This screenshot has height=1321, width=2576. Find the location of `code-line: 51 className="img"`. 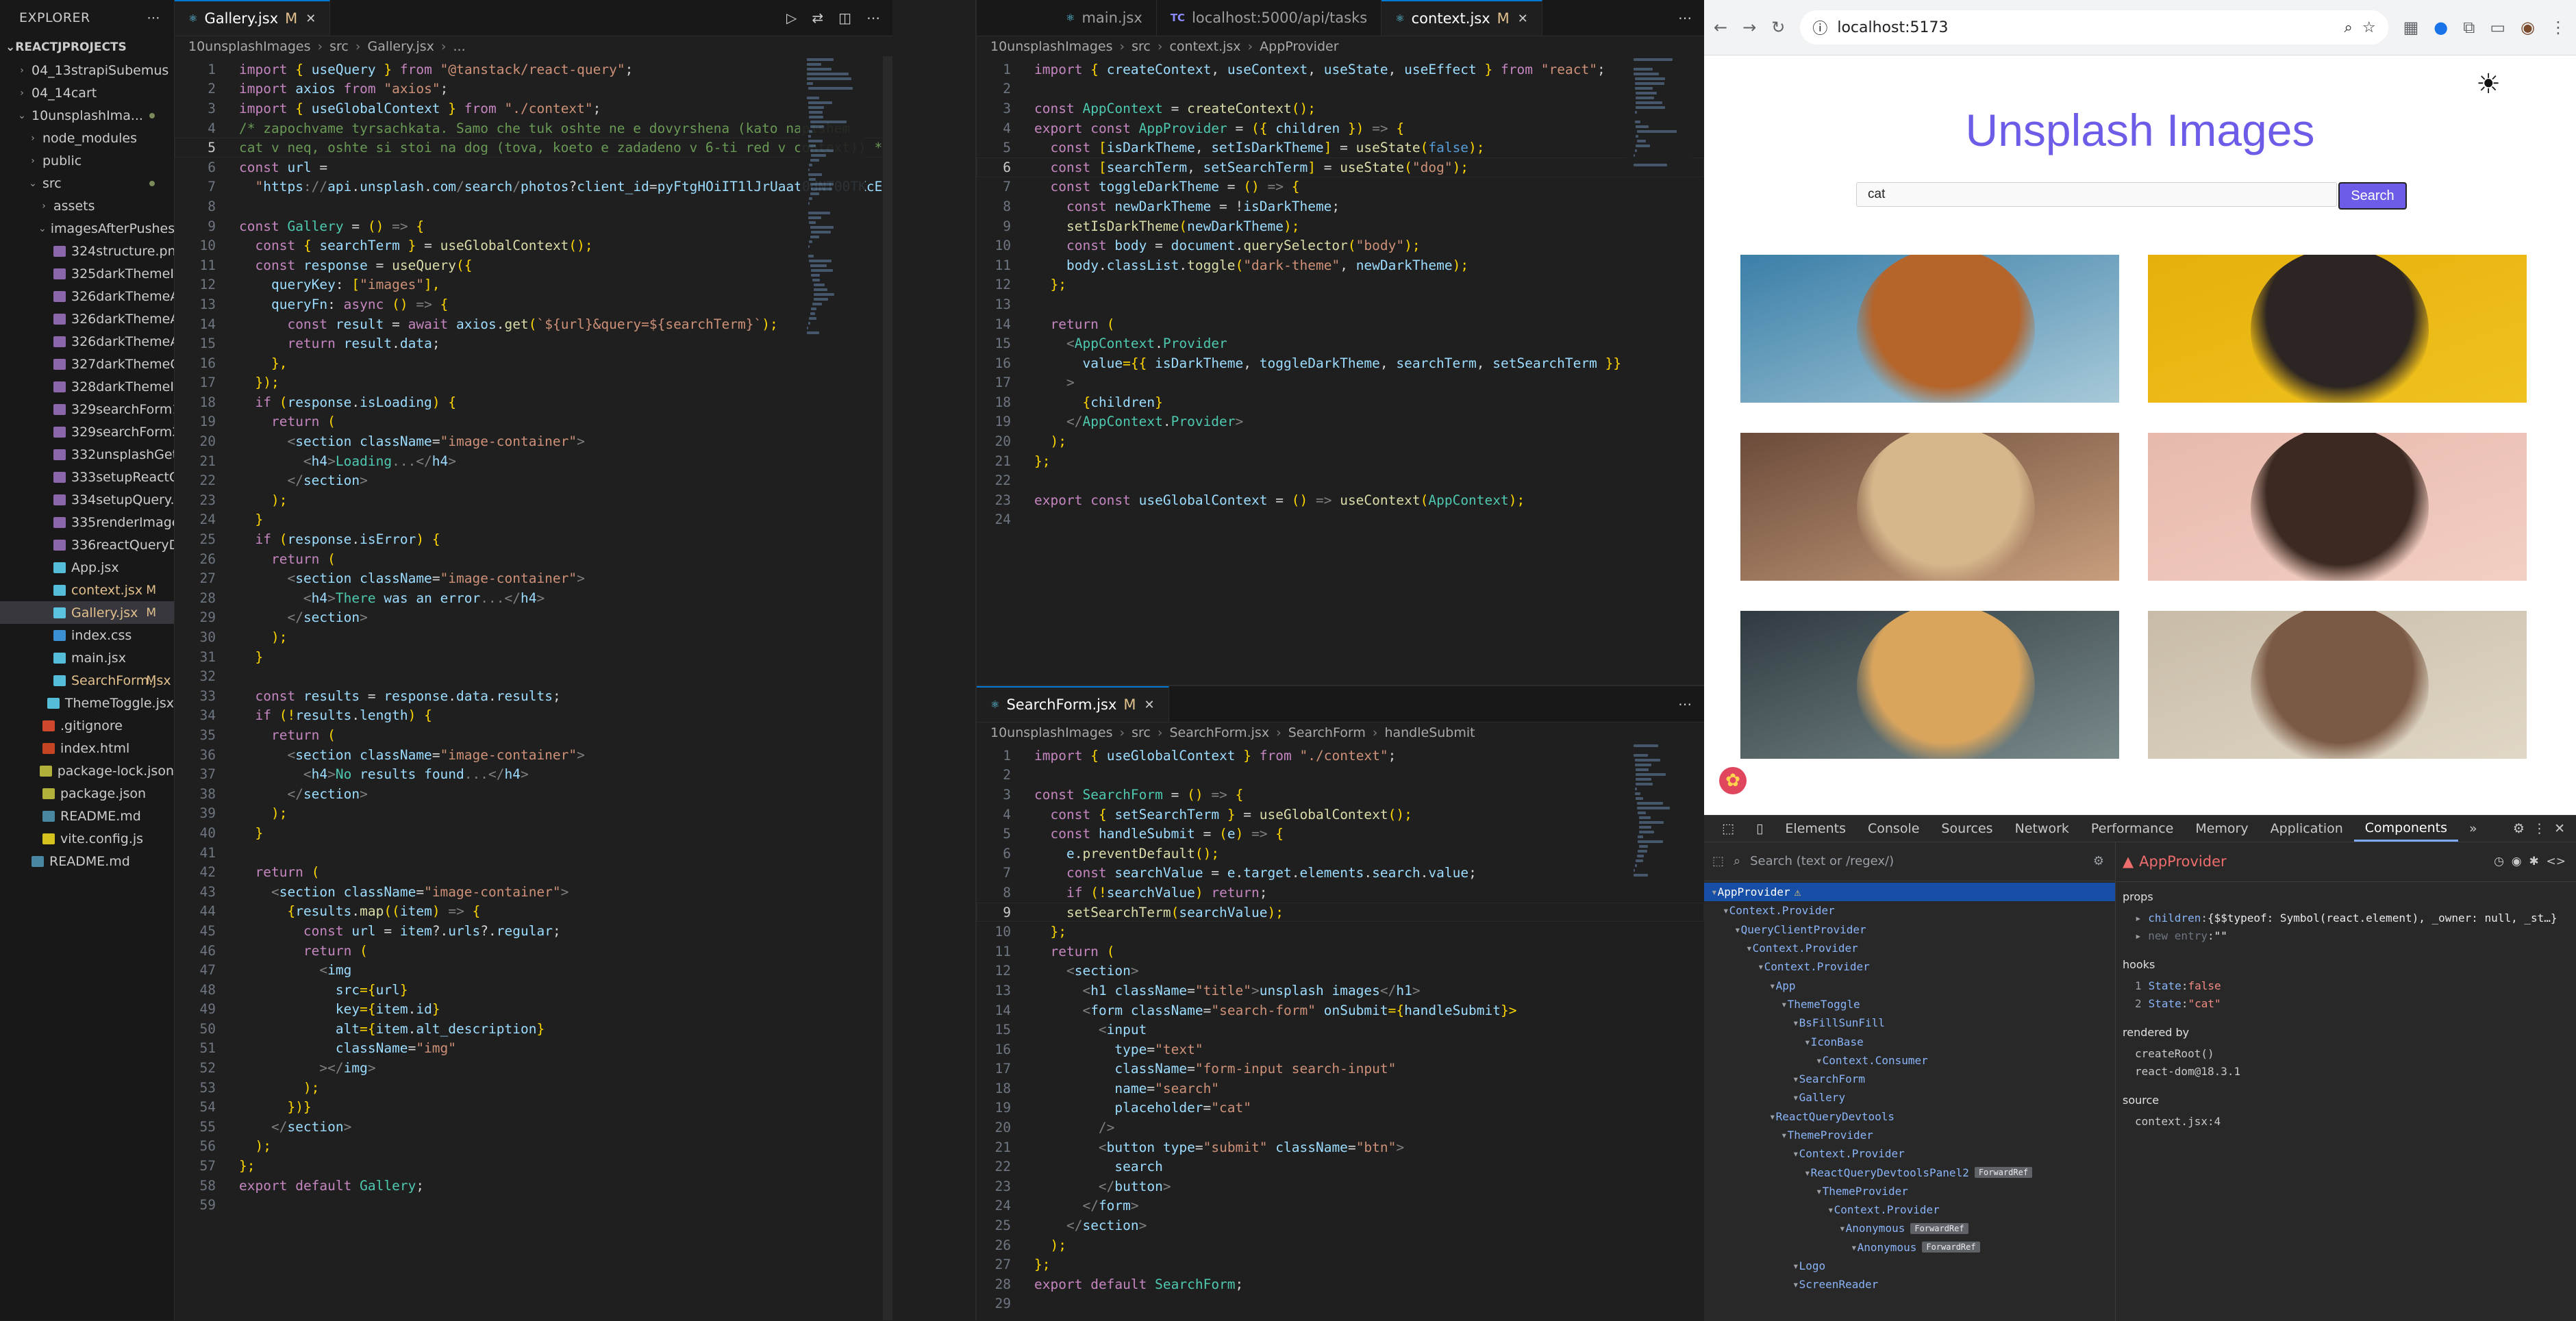

code-line: 51 className="img" is located at coordinates (533, 1049).